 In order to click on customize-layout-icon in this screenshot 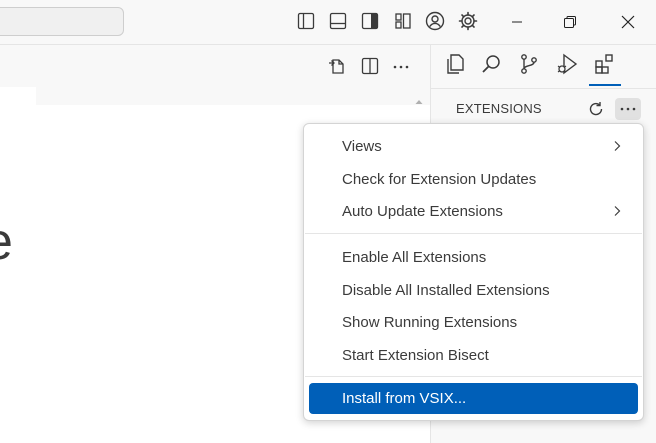, I will do `click(403, 21)`.